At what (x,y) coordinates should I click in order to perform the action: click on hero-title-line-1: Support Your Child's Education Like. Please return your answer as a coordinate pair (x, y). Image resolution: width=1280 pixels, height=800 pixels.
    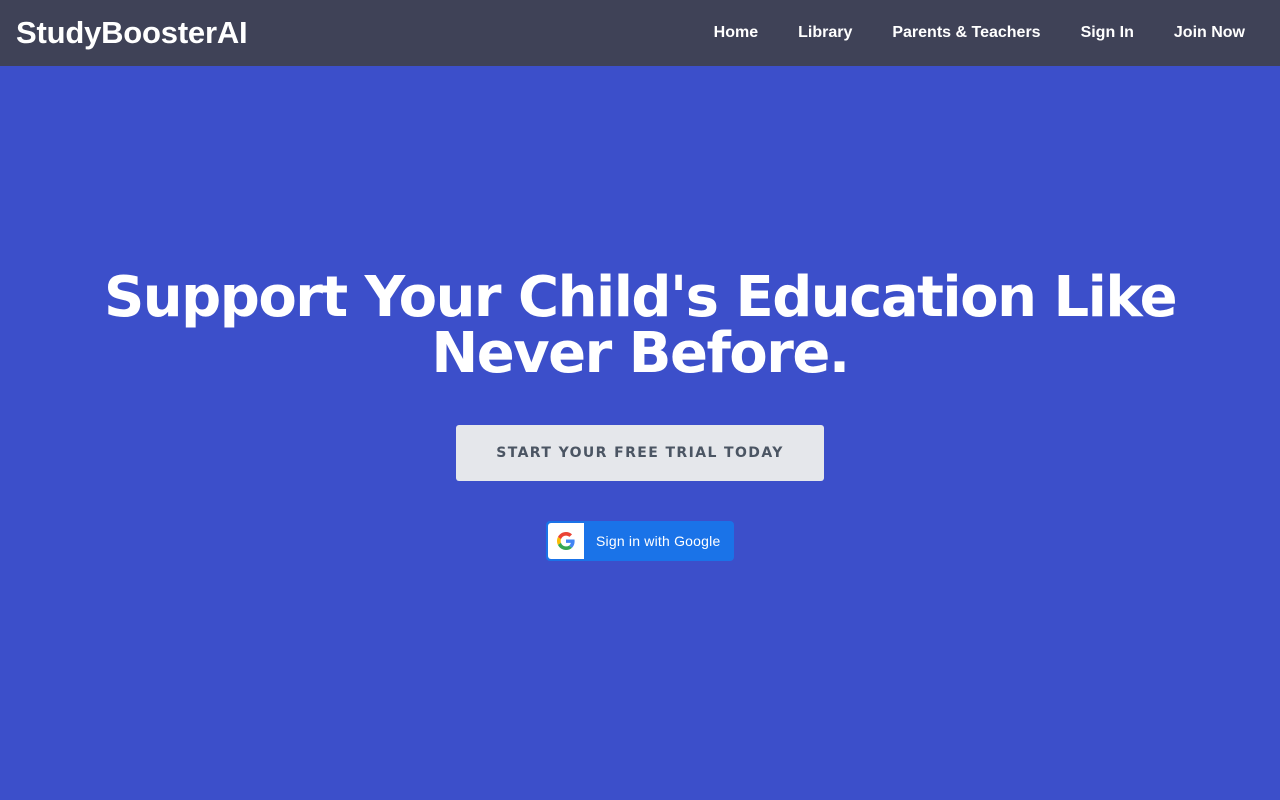
    Looking at the image, I should click on (640, 297).